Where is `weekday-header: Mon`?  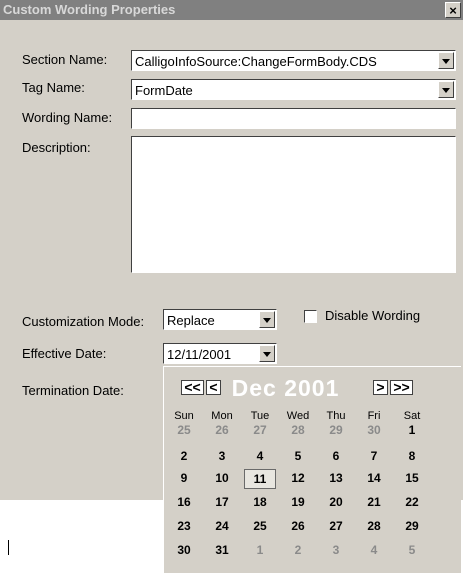
weekday-header: Mon is located at coordinates (222, 416).